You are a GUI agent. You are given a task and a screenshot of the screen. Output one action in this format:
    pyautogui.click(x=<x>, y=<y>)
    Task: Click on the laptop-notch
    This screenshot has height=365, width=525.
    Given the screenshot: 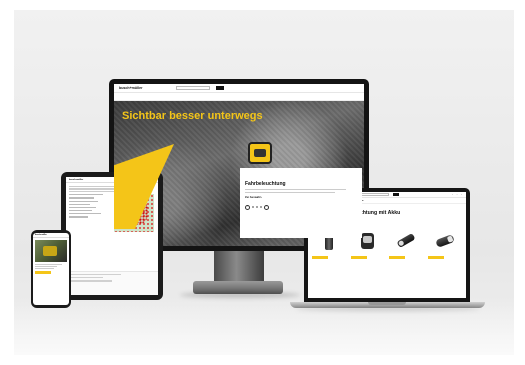 What is the action you would take?
    pyautogui.click(x=387, y=303)
    